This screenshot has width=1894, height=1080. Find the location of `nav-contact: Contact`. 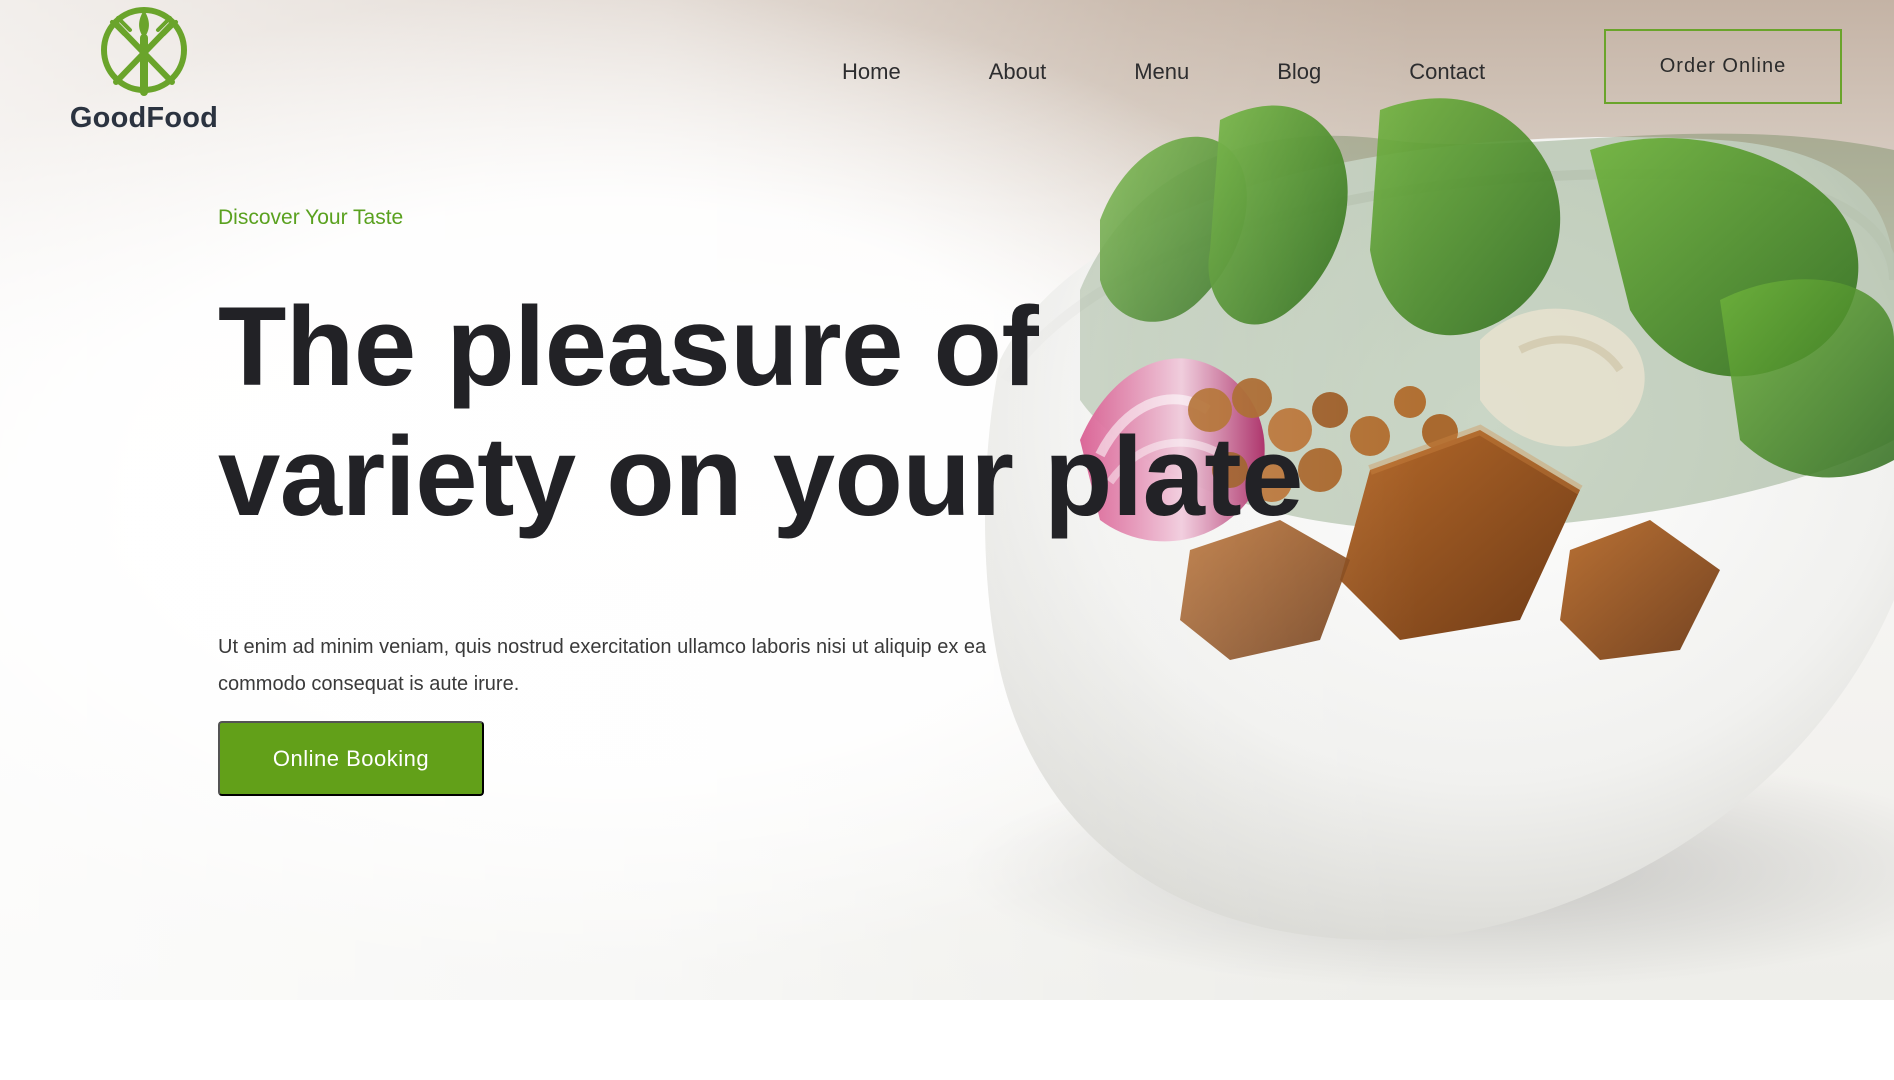

nav-contact: Contact is located at coordinates (1447, 72).